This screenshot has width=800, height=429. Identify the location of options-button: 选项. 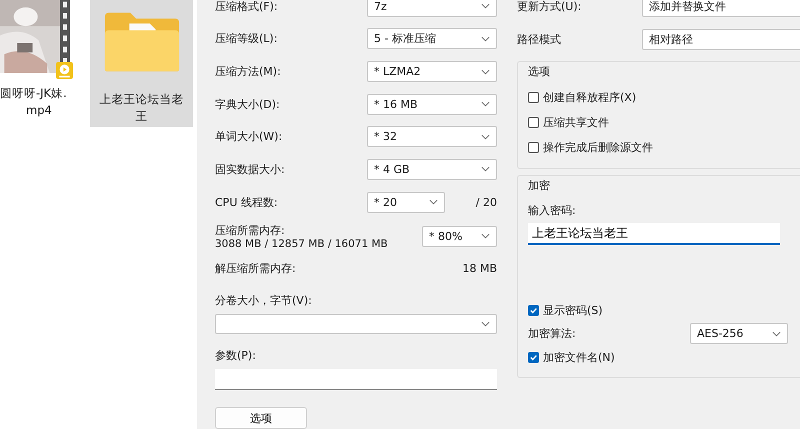
(261, 418).